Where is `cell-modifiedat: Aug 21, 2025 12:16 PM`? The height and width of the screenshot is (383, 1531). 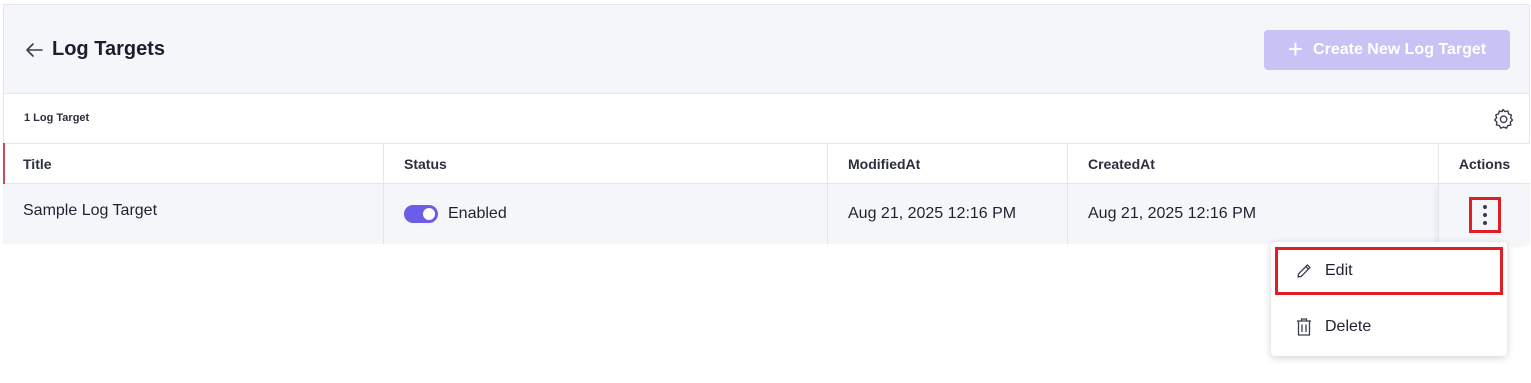 cell-modifiedat: Aug 21, 2025 12:16 PM is located at coordinates (948, 214).